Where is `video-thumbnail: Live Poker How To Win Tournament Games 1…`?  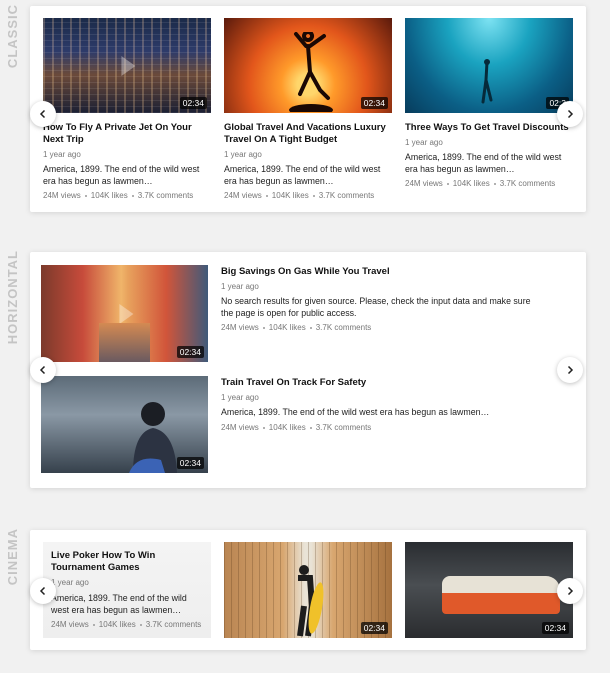
video-thumbnail: Live Poker How To Win Tournament Games 1… is located at coordinates (127, 590).